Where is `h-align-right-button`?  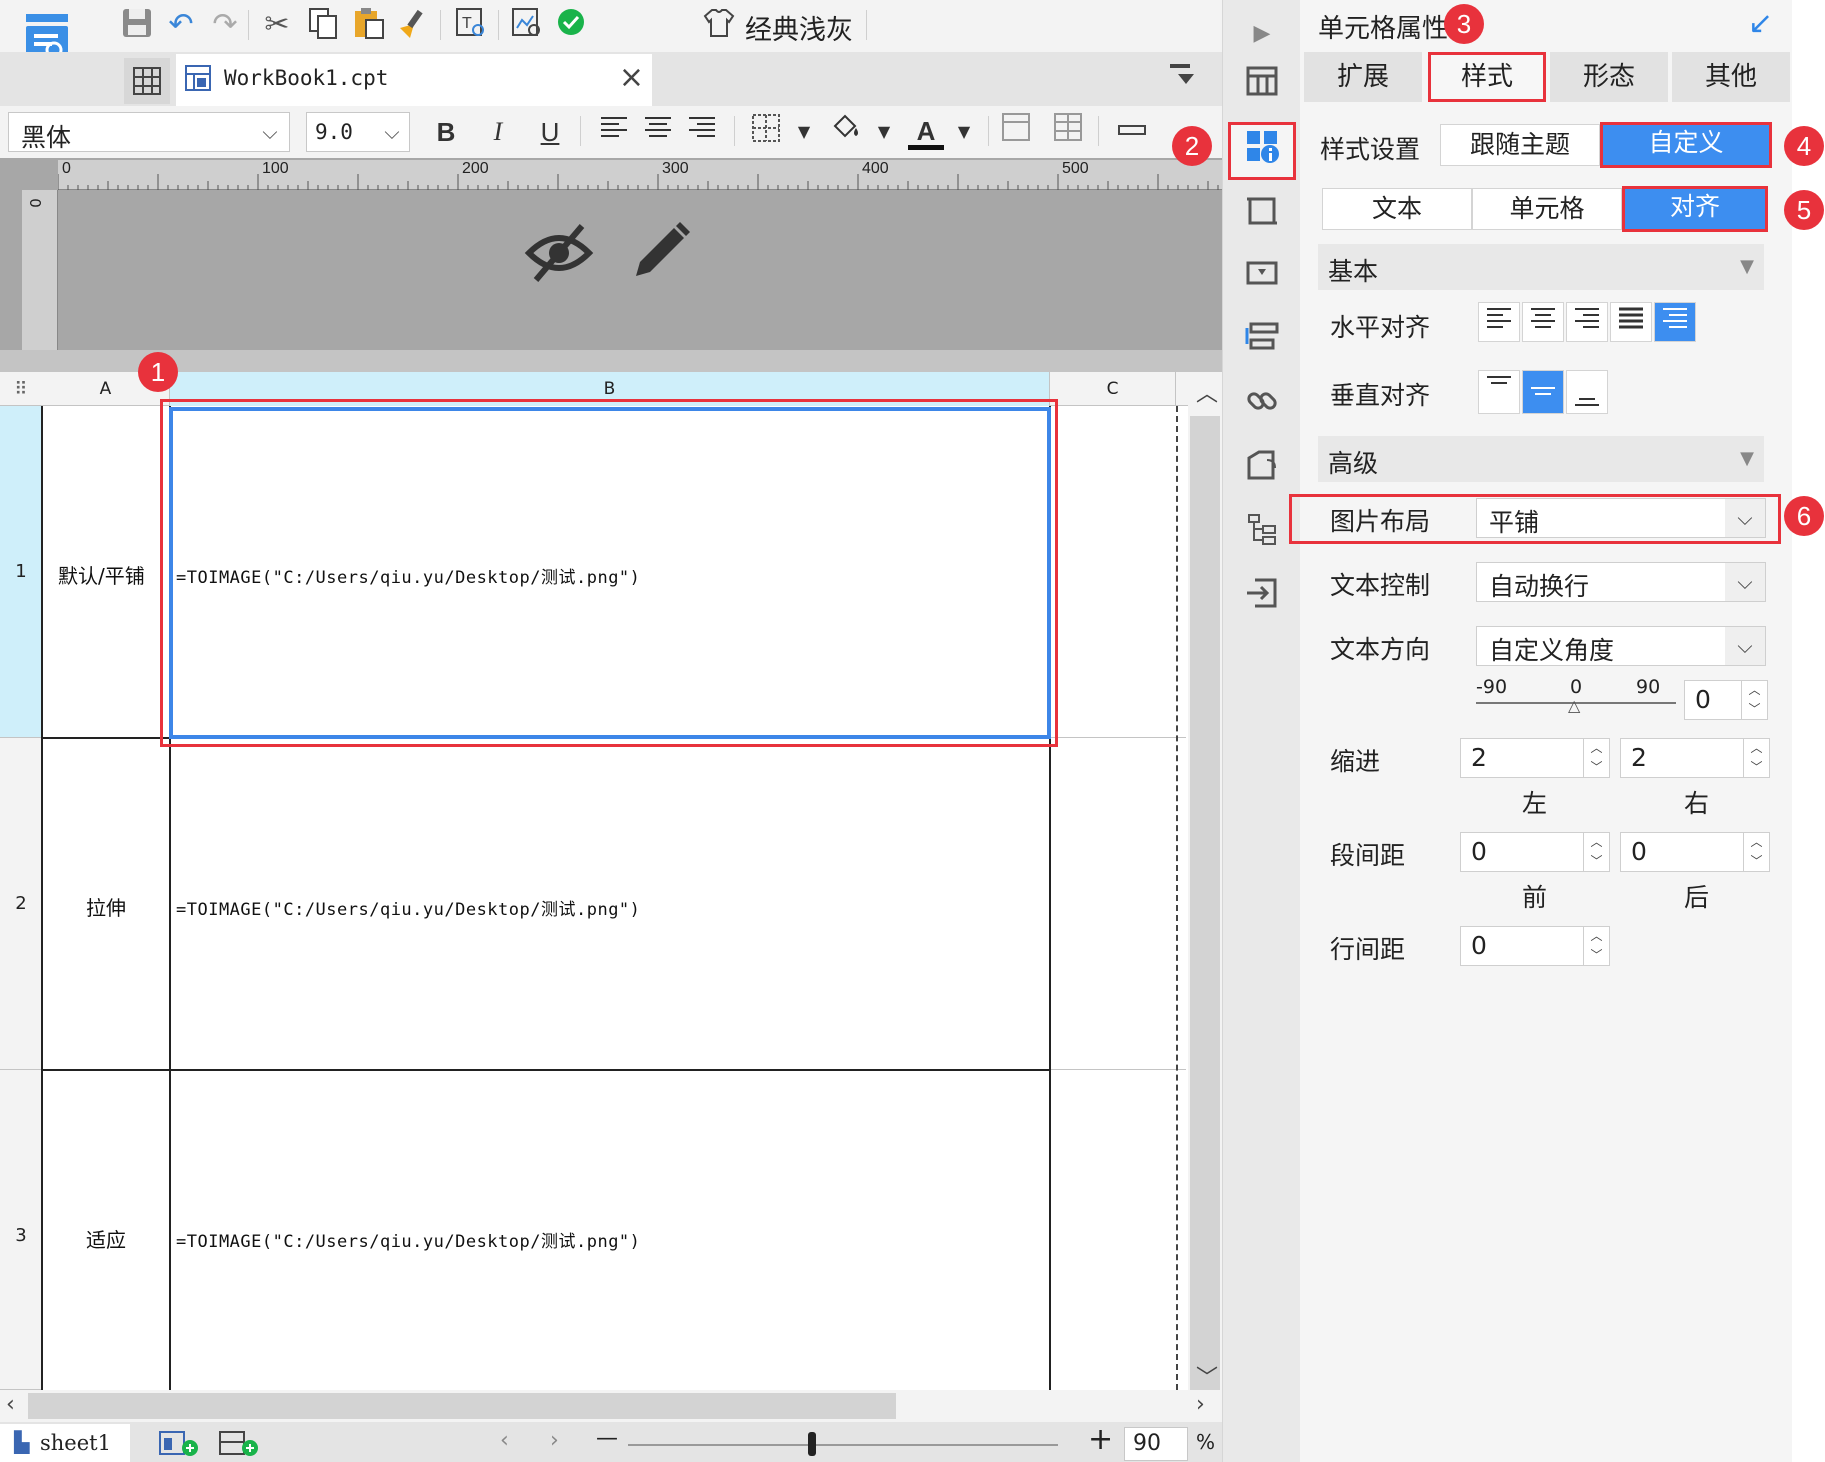 h-align-right-button is located at coordinates (1587, 322).